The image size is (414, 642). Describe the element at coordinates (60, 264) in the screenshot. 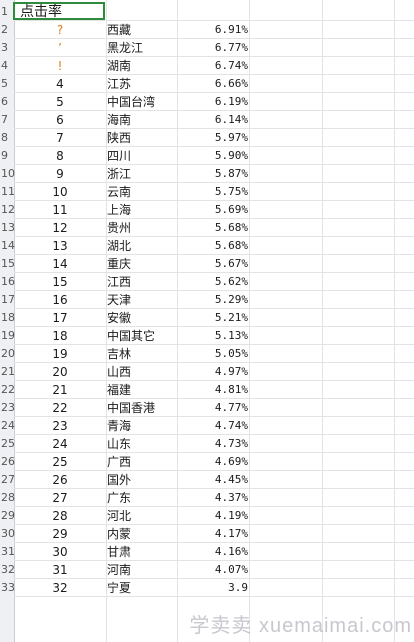

I see `rank-cell: 14` at that location.